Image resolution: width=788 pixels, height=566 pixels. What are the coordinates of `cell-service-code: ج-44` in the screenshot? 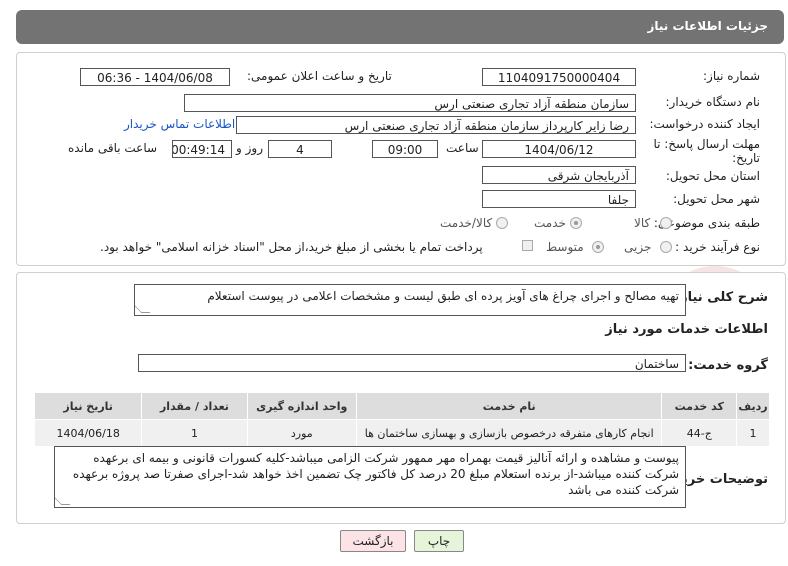 It's located at (699, 433).